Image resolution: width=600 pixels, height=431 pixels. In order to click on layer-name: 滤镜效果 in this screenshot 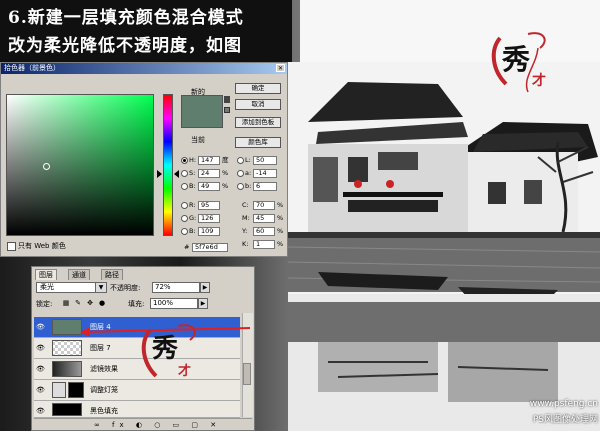, I will do `click(104, 369)`.